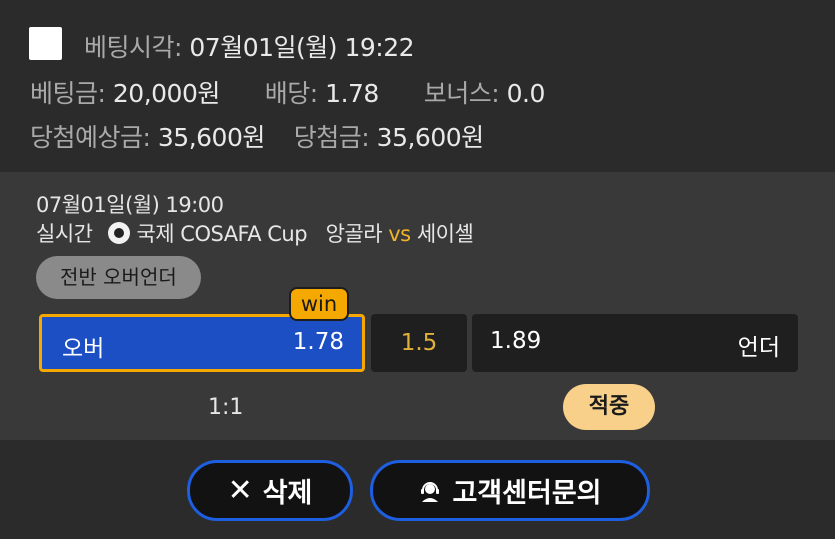 This screenshot has width=835, height=539. Describe the element at coordinates (318, 342) in the screenshot. I see `over-odds: 1.78` at that location.